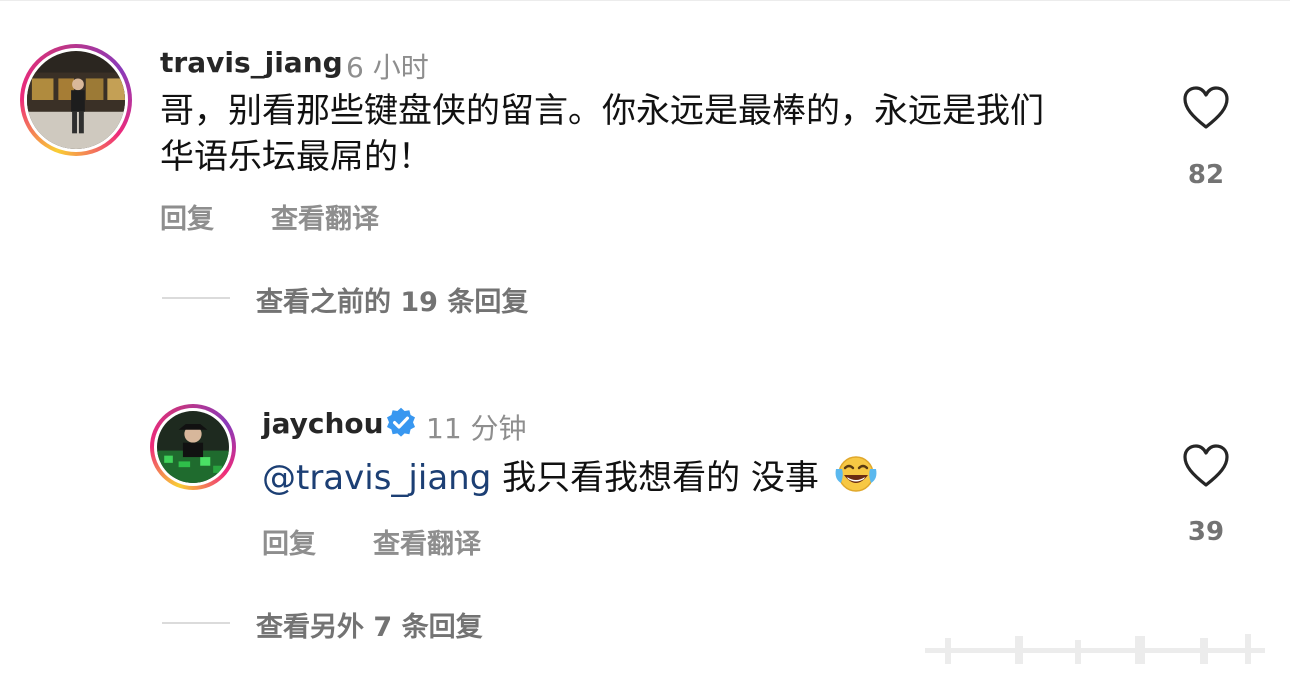  What do you see at coordinates (650, 134) in the screenshot?
I see `comment-text: 哥，别看那些键盘侠的留言。你永远是最棒的，永远是我们 华语乐坛最屌的！` at bounding box center [650, 134].